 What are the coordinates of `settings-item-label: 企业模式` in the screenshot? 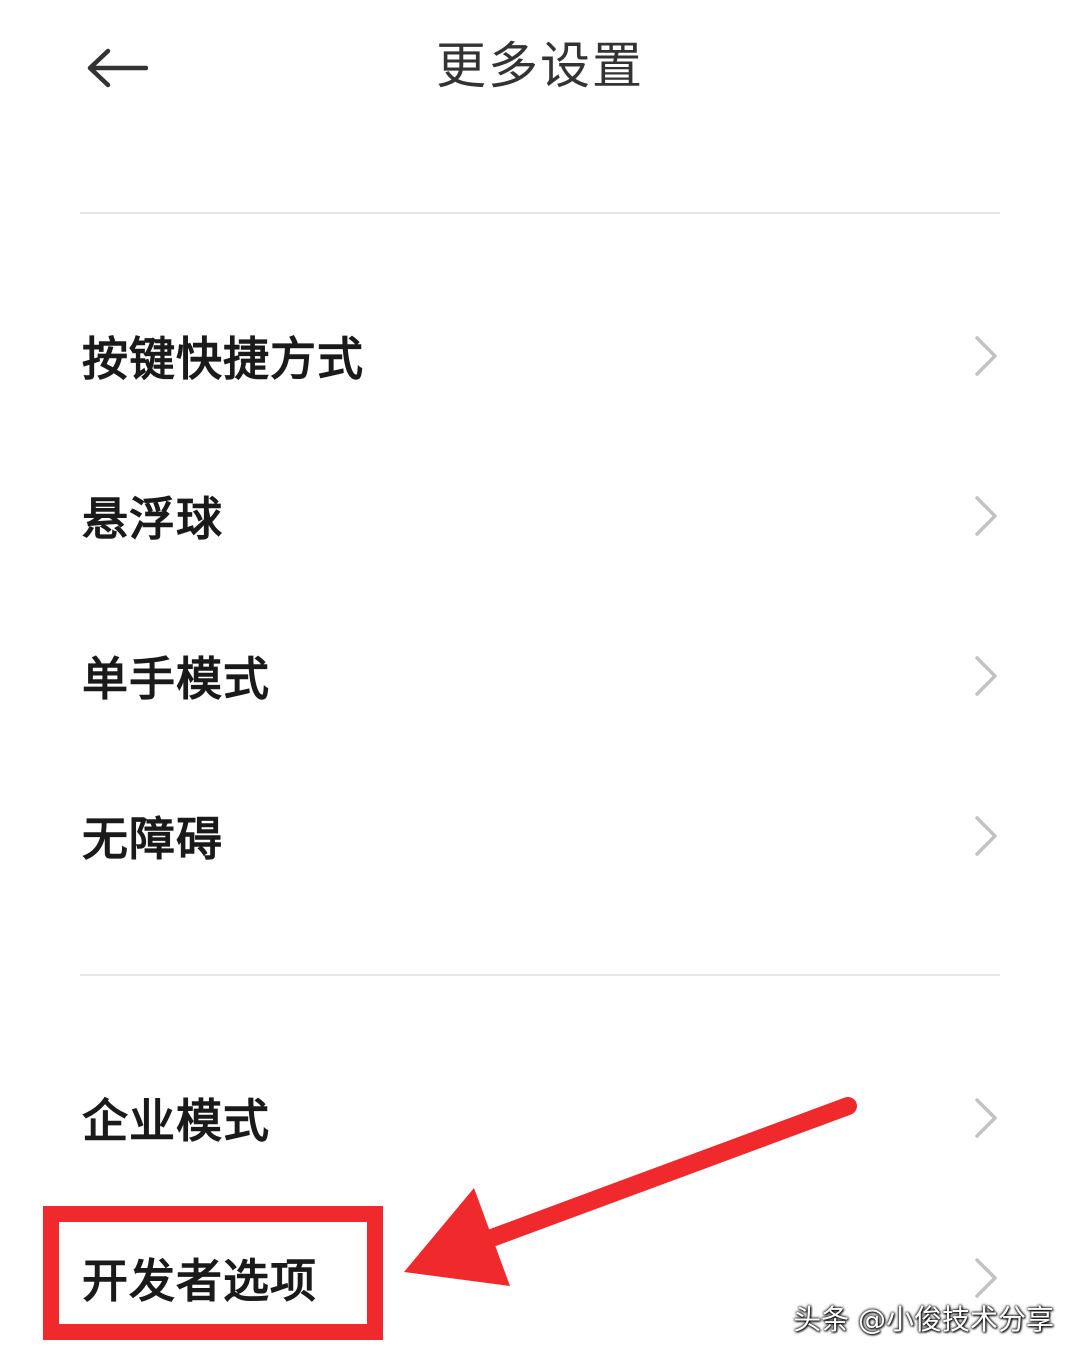 It's located at (176, 1121).